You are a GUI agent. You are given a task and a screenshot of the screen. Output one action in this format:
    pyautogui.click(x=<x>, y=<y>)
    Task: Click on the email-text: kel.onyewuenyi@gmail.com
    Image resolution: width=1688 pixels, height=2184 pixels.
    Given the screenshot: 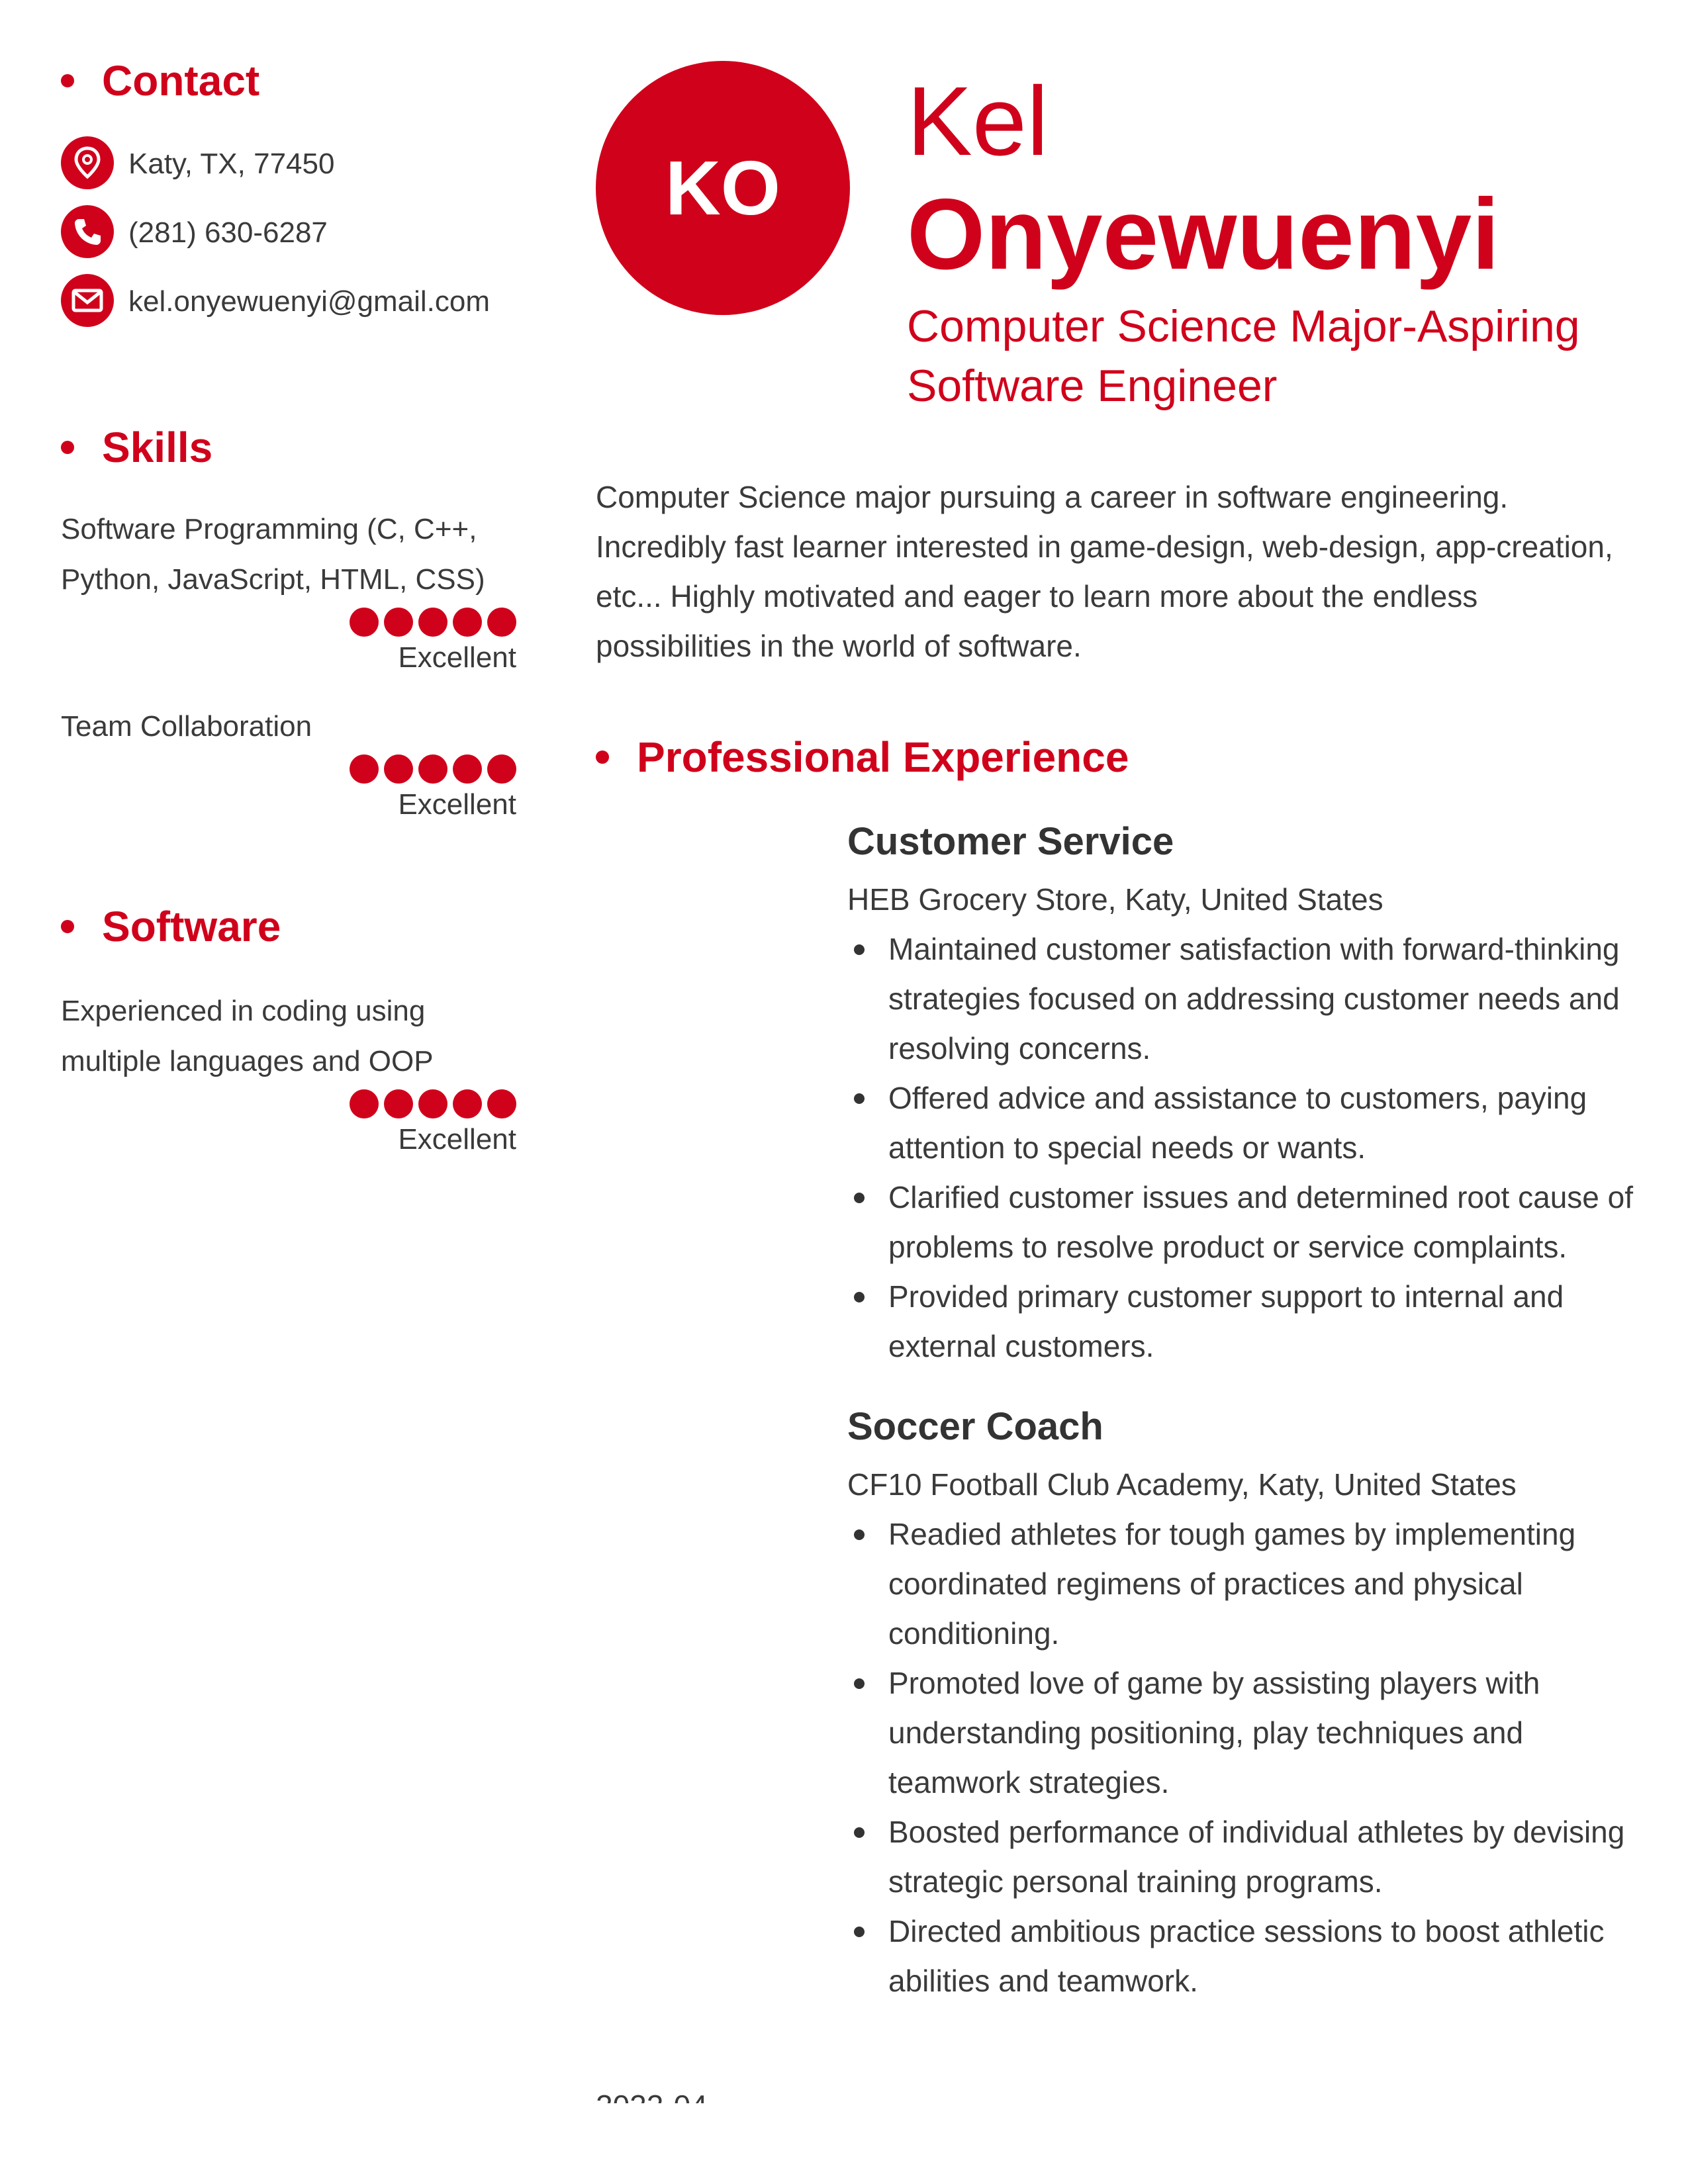 What is the action you would take?
    pyautogui.click(x=313, y=302)
    